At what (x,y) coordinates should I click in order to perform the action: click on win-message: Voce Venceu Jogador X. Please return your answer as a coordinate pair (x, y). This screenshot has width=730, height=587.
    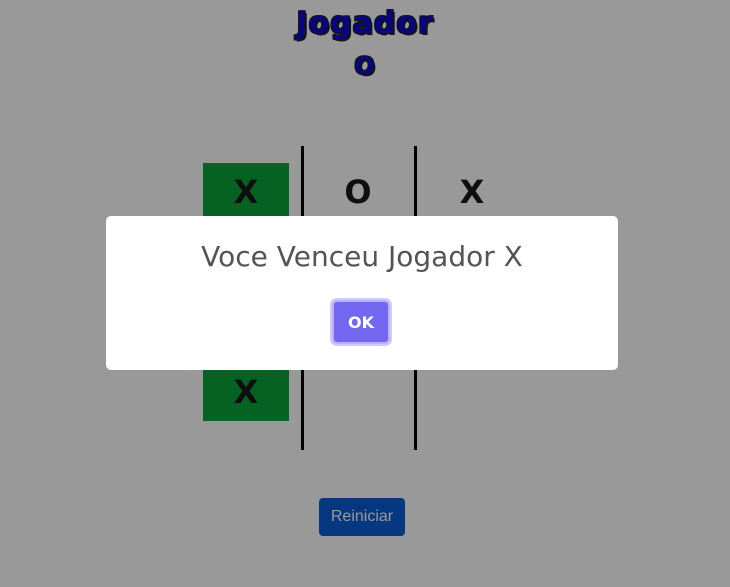
    Looking at the image, I should click on (362, 256).